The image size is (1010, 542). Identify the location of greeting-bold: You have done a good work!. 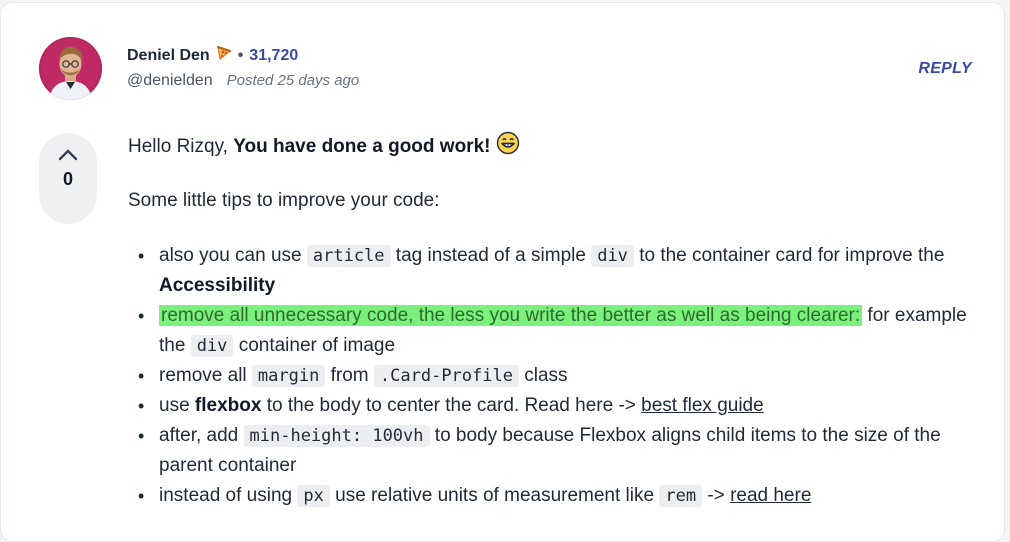
(362, 146).